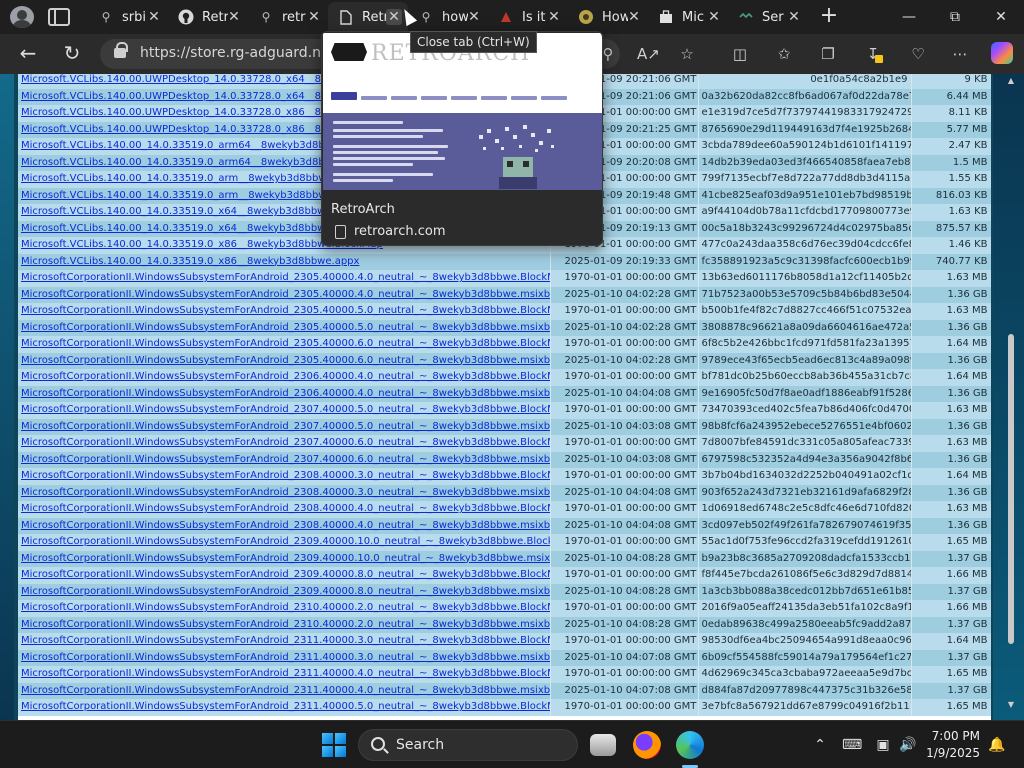 This screenshot has height=768, width=1024. I want to click on copilot-icon, so click(1002, 53).